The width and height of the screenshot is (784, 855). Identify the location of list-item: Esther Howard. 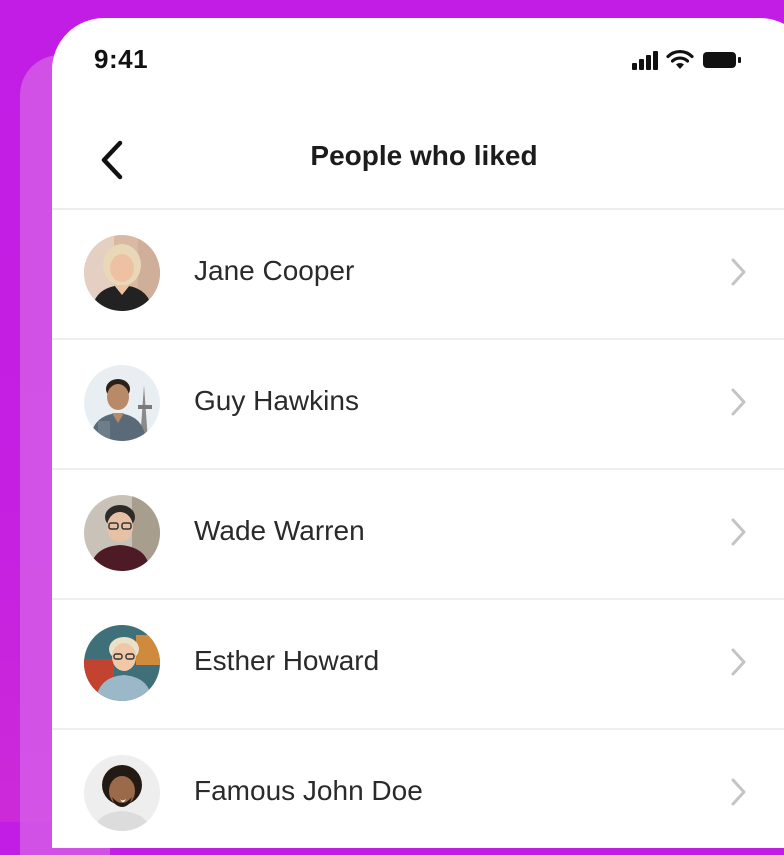
(418, 665).